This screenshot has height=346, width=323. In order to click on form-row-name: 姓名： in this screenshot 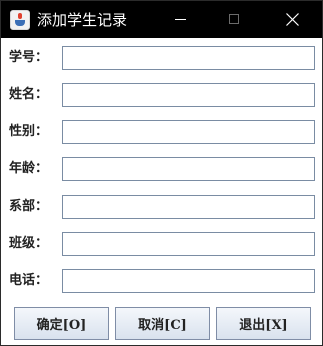, I will do `click(161, 95)`.